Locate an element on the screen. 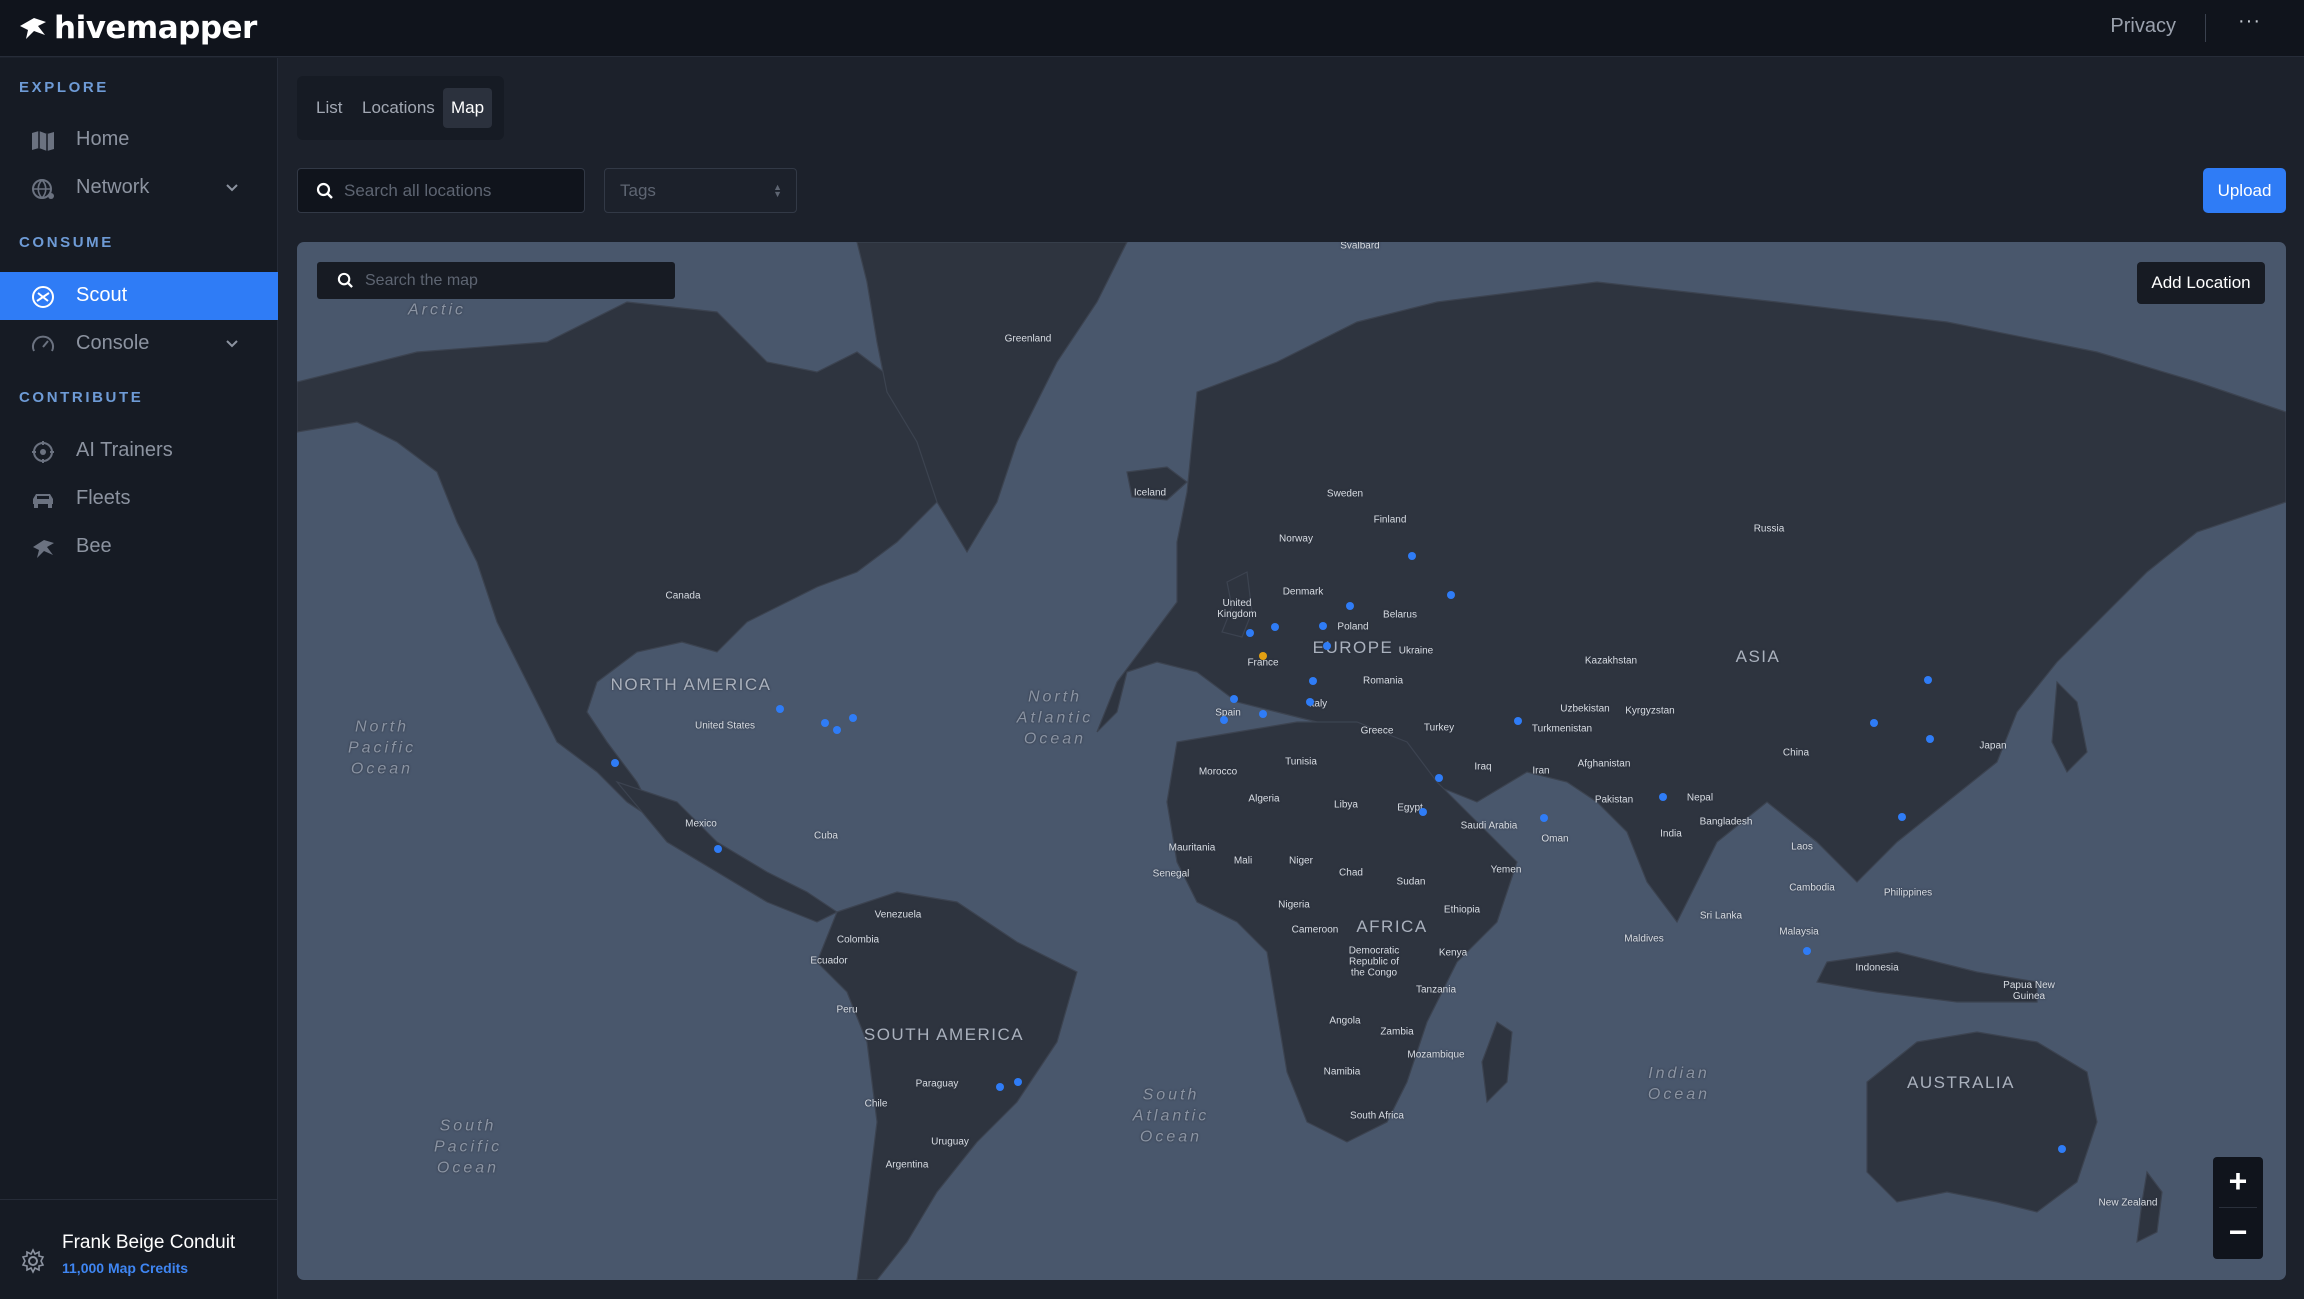  country-label: Namibia is located at coordinates (1342, 1072).